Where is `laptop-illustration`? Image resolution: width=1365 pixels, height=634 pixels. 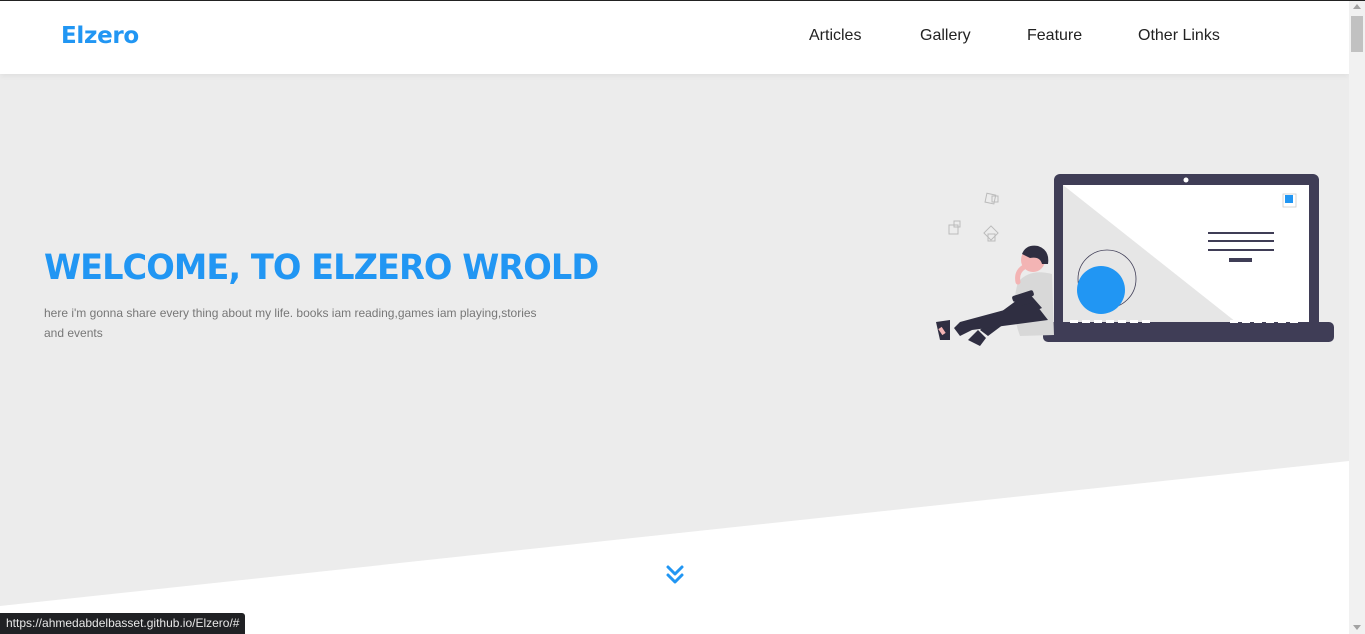
laptop-illustration is located at coordinates (1135, 260).